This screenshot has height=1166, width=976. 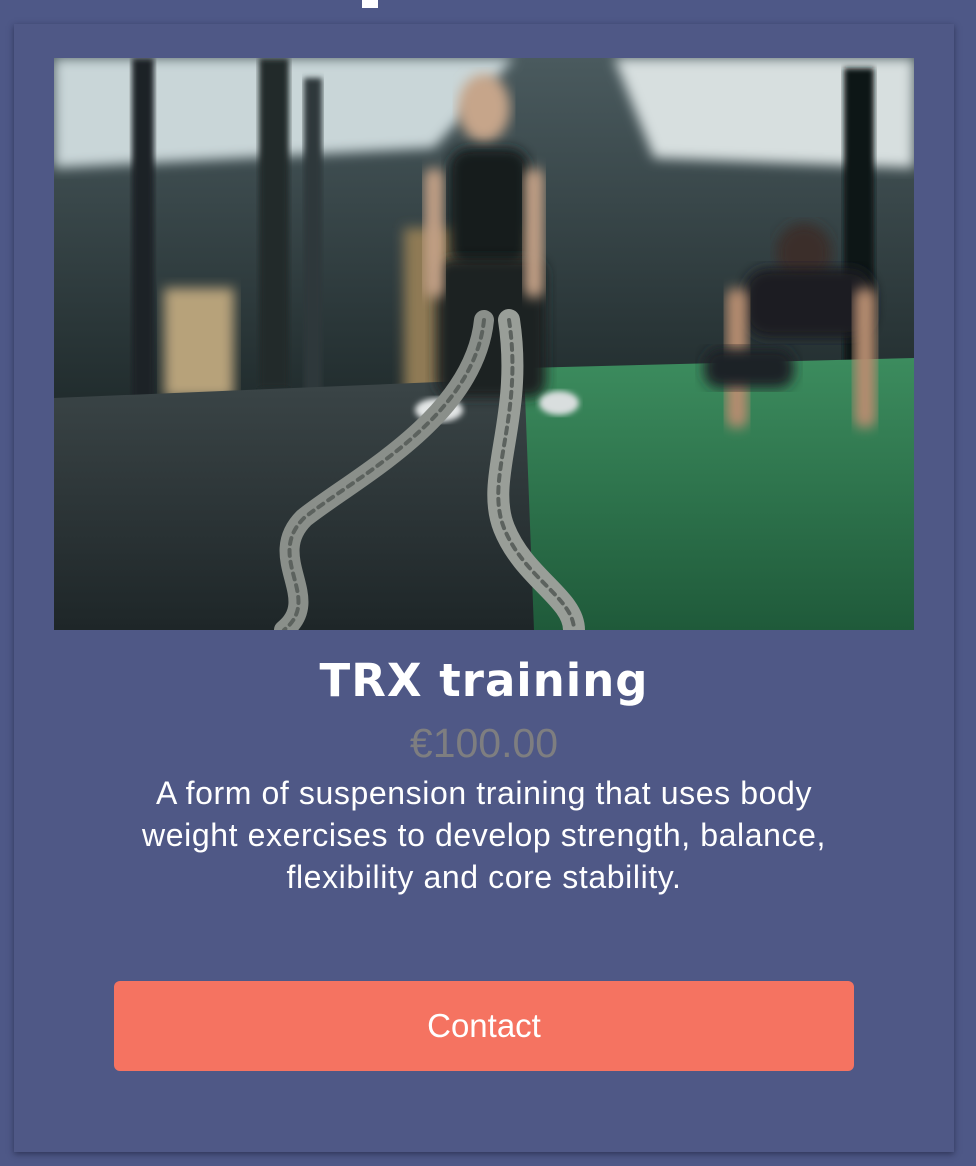 I want to click on contact-button: Contact, so click(x=484, y=1026).